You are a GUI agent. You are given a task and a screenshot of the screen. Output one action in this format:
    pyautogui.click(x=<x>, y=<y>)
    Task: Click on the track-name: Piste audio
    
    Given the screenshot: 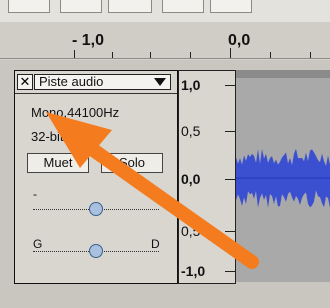 What is the action you would take?
    pyautogui.click(x=71, y=81)
    